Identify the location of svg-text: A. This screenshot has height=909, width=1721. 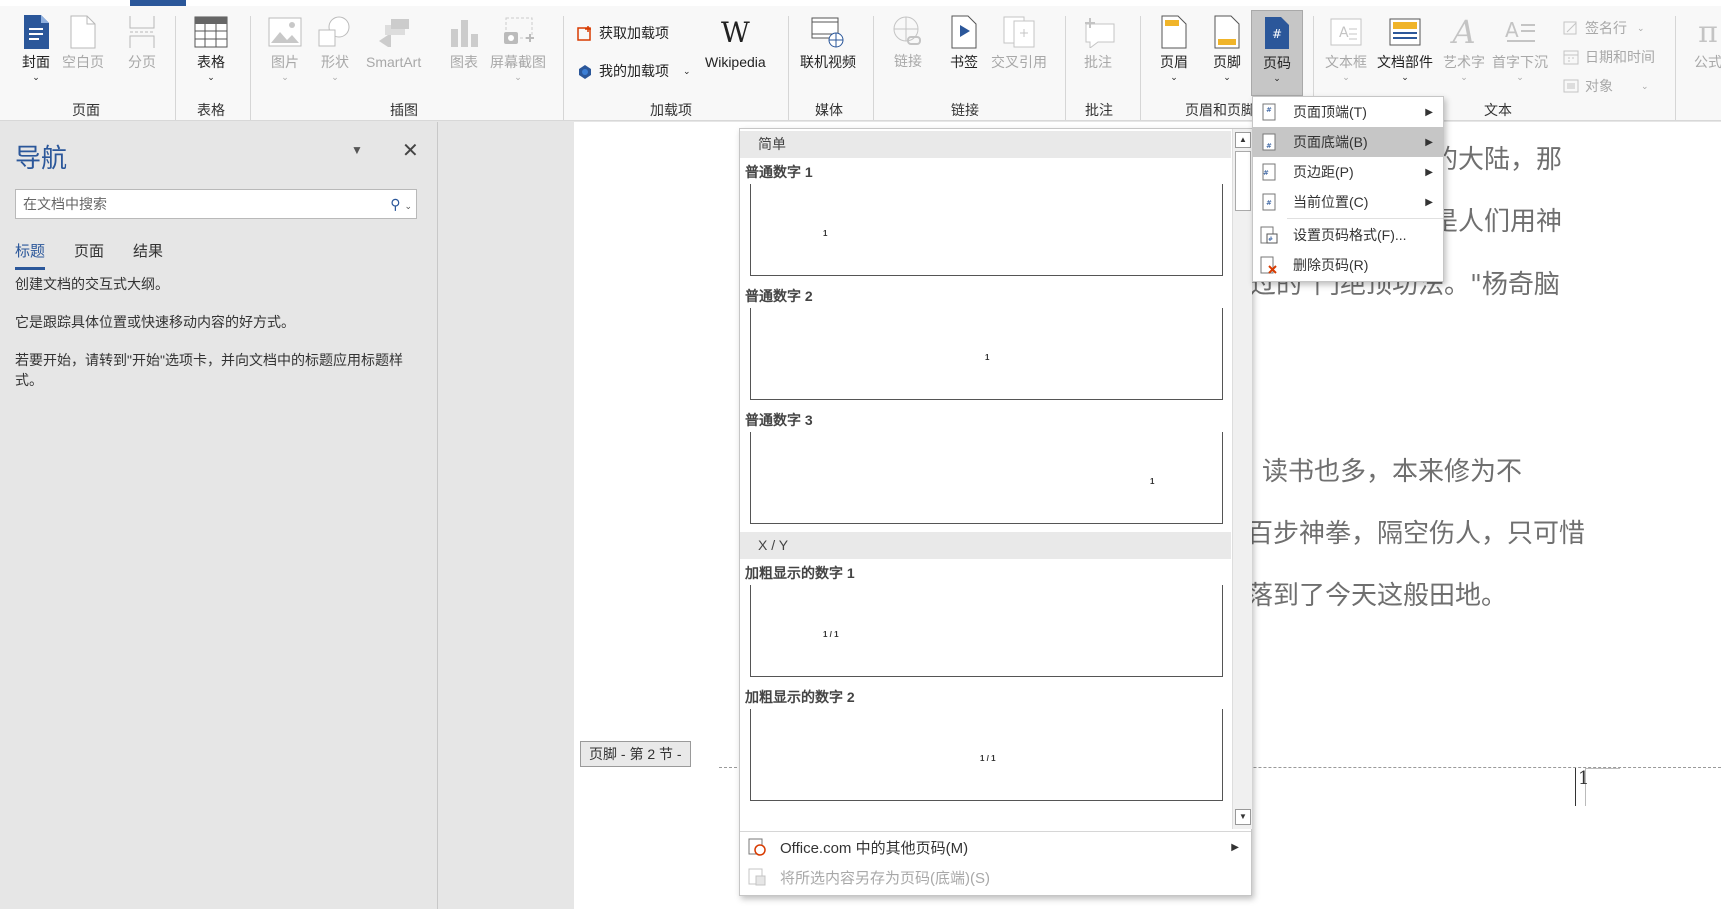
(1344, 33).